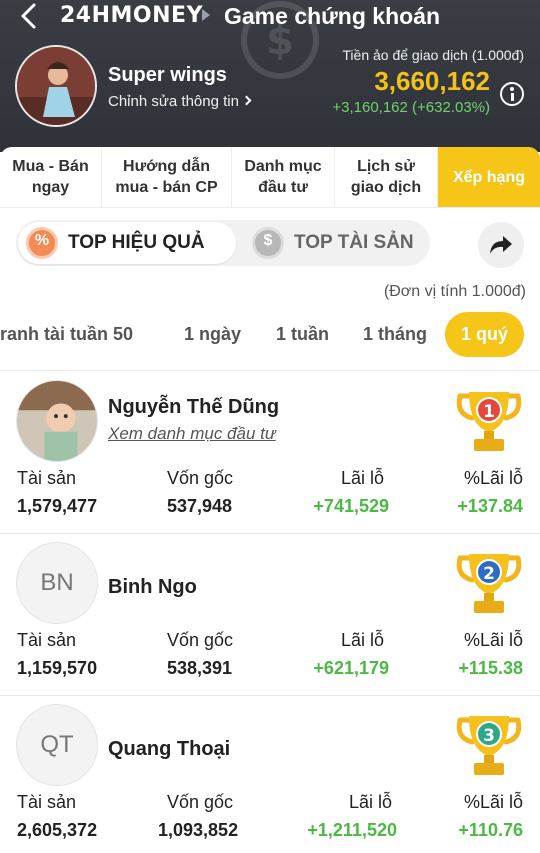 The height and width of the screenshot is (853, 540). I want to click on tab-label: Hướng dẫn, so click(166, 166).